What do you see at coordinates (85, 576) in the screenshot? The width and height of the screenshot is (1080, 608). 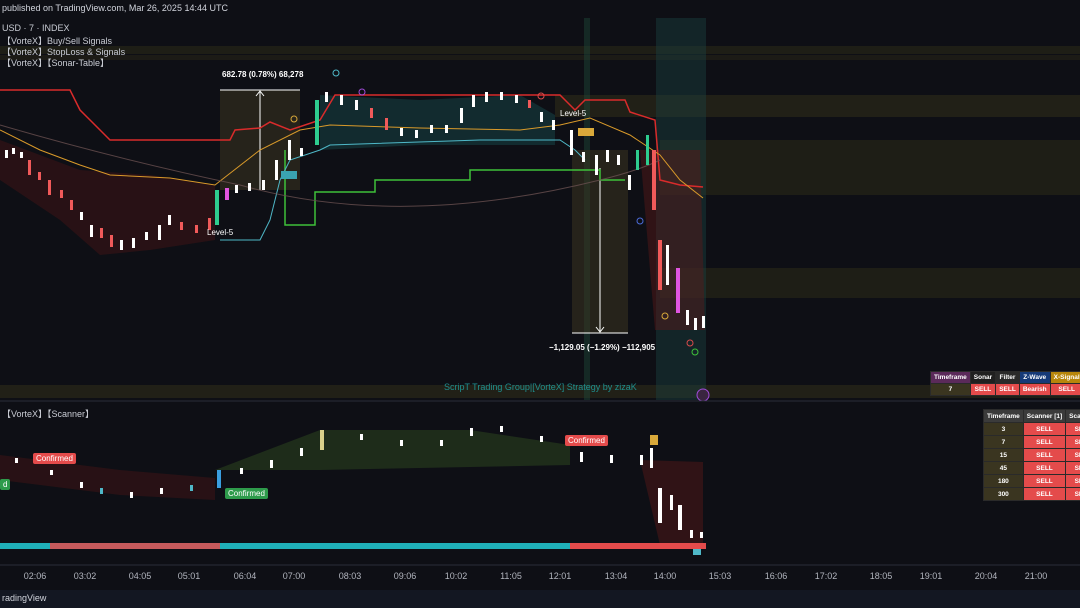 I see `time-tick: 03:02` at bounding box center [85, 576].